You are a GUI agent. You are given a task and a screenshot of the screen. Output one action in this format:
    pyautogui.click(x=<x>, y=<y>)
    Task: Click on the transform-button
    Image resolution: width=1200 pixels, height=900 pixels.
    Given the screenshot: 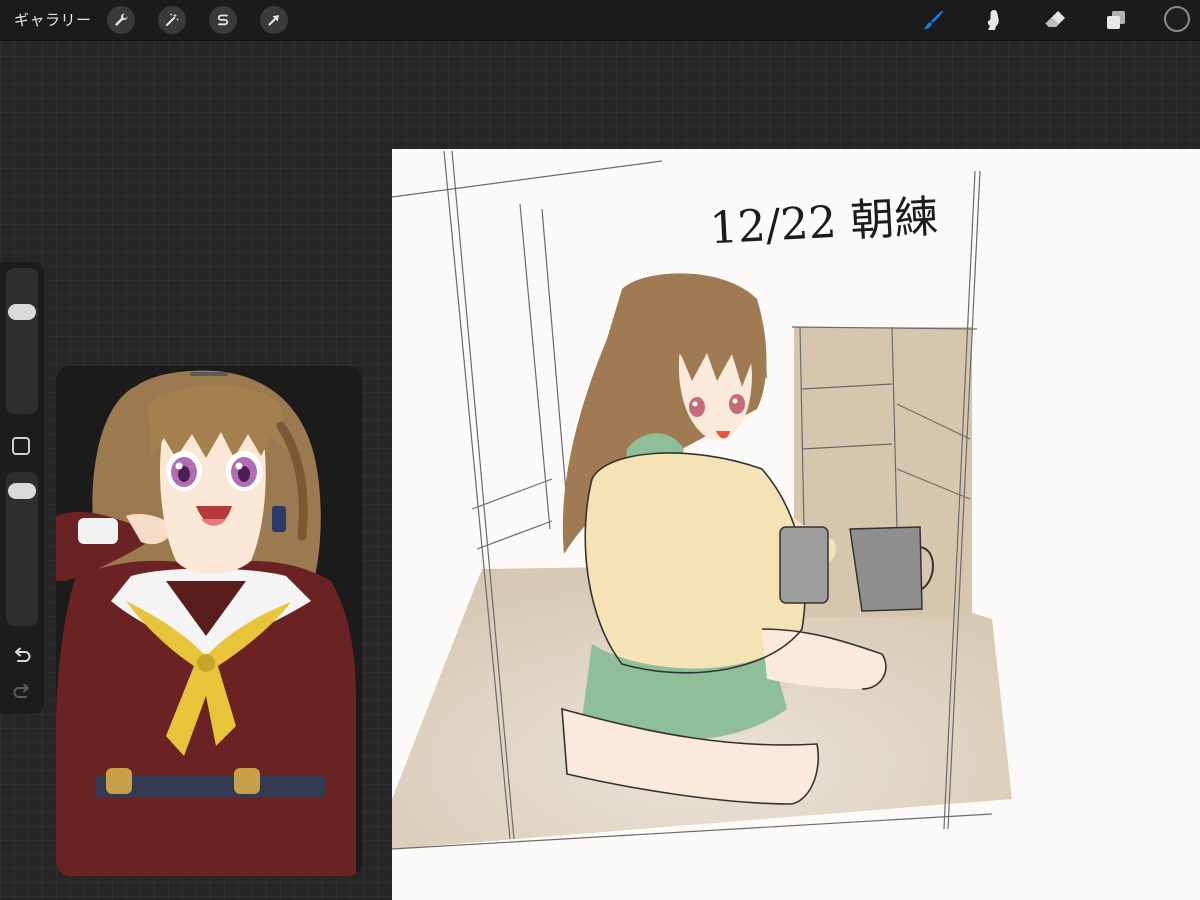 What is the action you would take?
    pyautogui.click(x=274, y=20)
    